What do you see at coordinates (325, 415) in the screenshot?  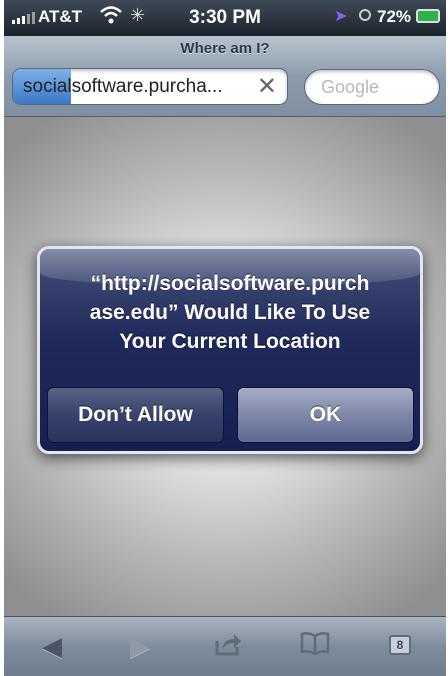 I see `ok-button: OK` at bounding box center [325, 415].